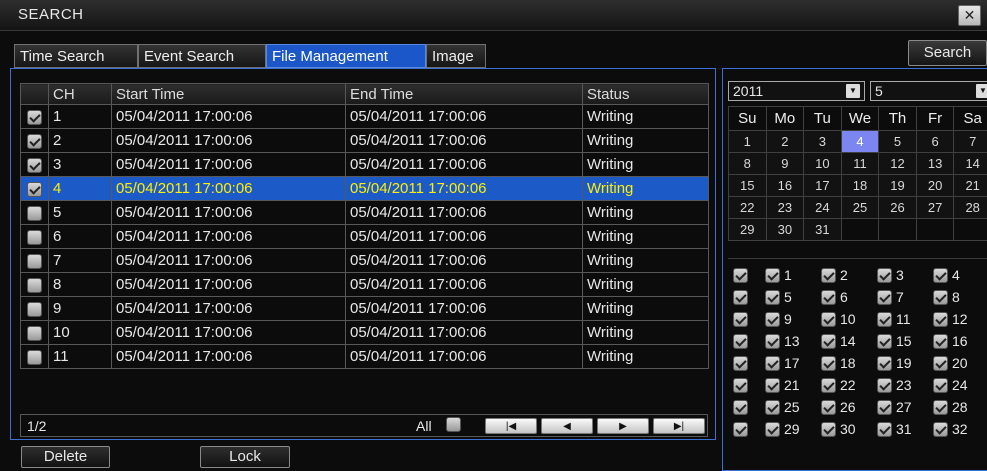  I want to click on calendar-day: 3, so click(822, 141).